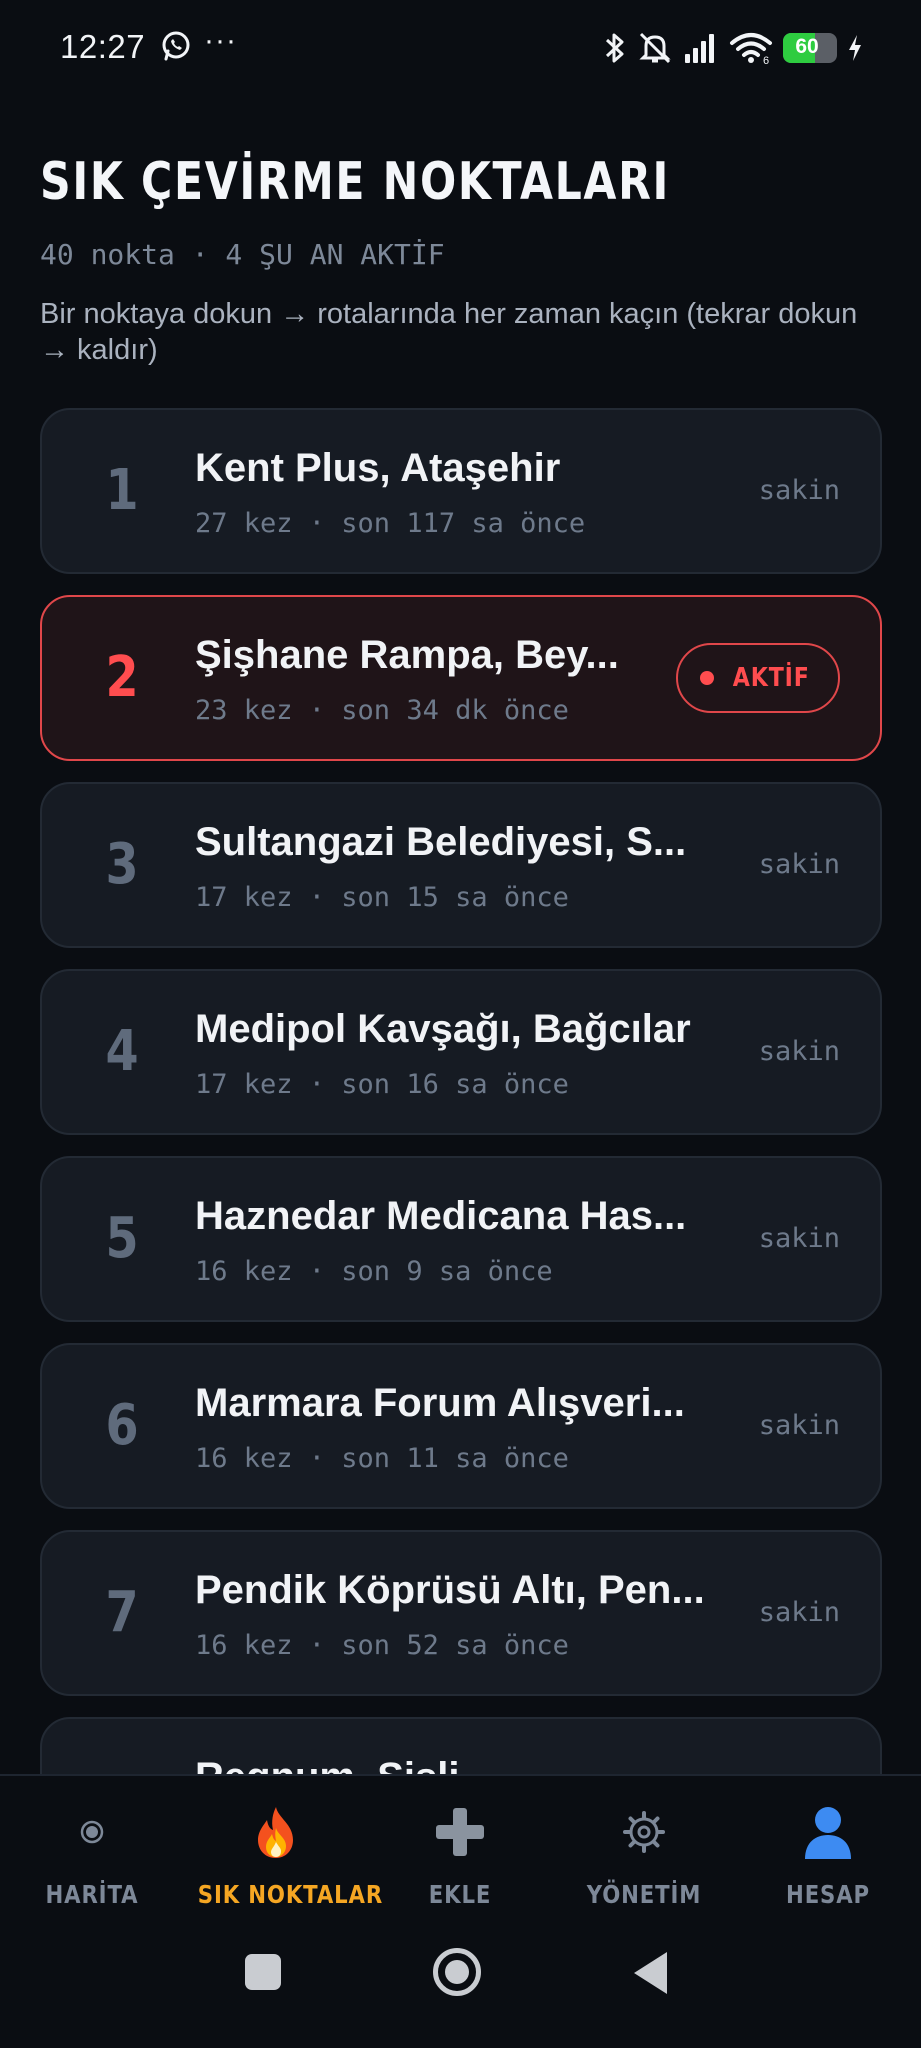 The width and height of the screenshot is (921, 2048). I want to click on nav-label: YÖNETİM, so click(644, 1894).